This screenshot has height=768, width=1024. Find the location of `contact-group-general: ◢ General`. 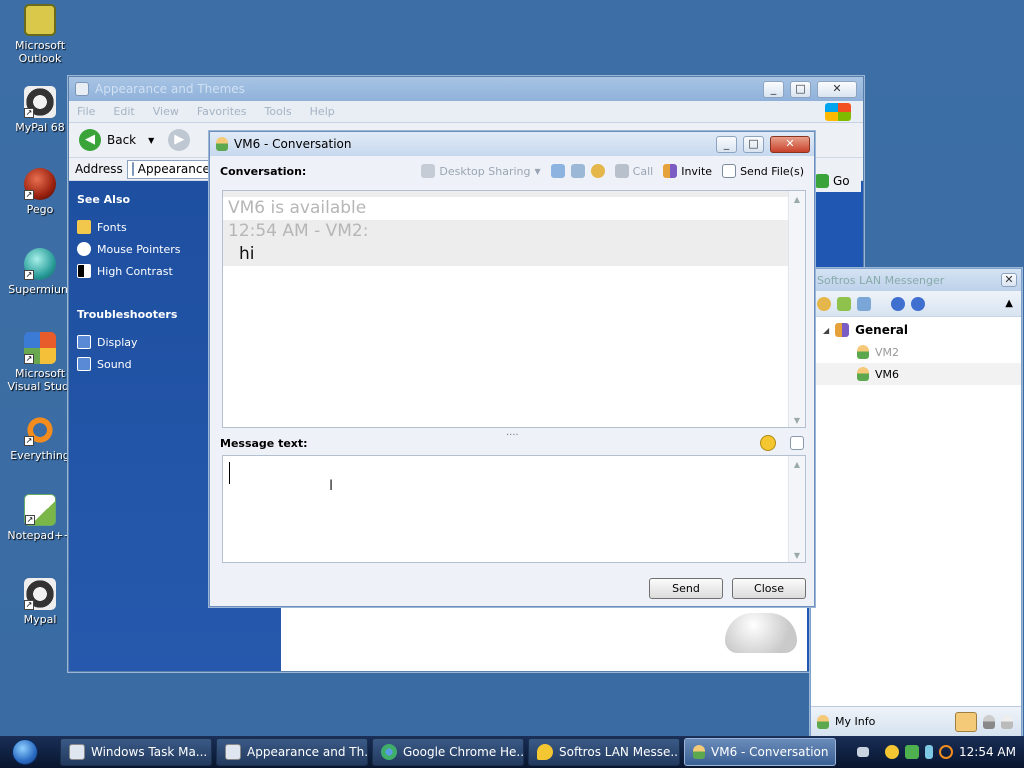

contact-group-general: ◢ General is located at coordinates (916, 327).